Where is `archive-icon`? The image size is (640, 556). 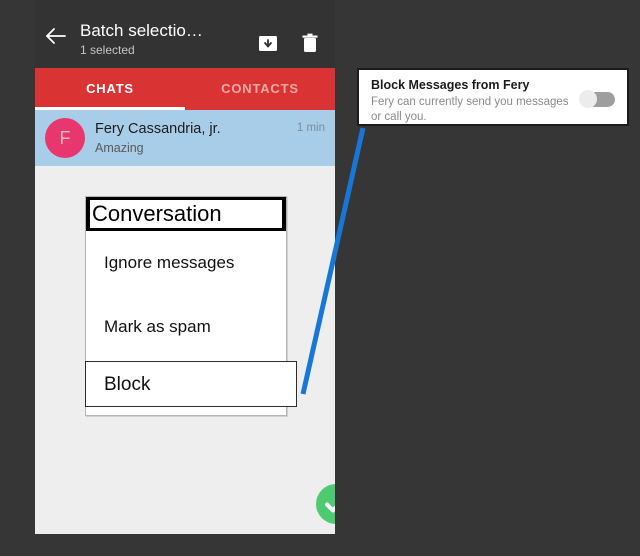
archive-icon is located at coordinates (268, 43).